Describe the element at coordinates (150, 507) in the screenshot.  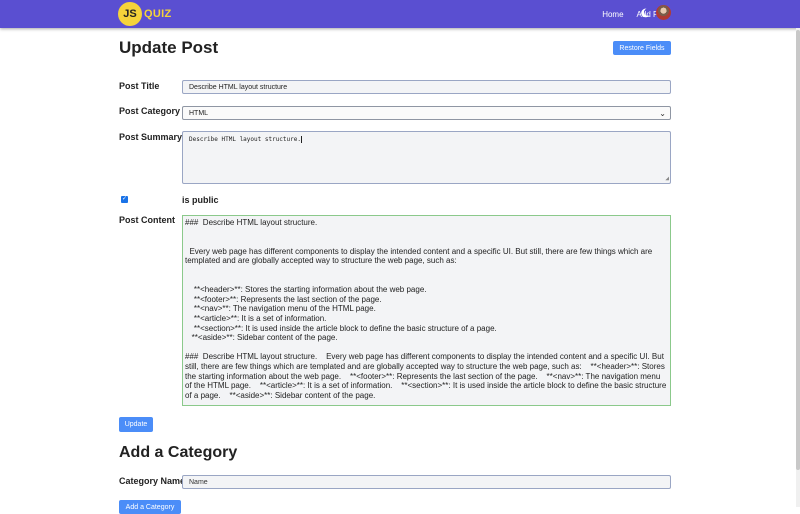
I see `add-category-button: Add a Category` at that location.